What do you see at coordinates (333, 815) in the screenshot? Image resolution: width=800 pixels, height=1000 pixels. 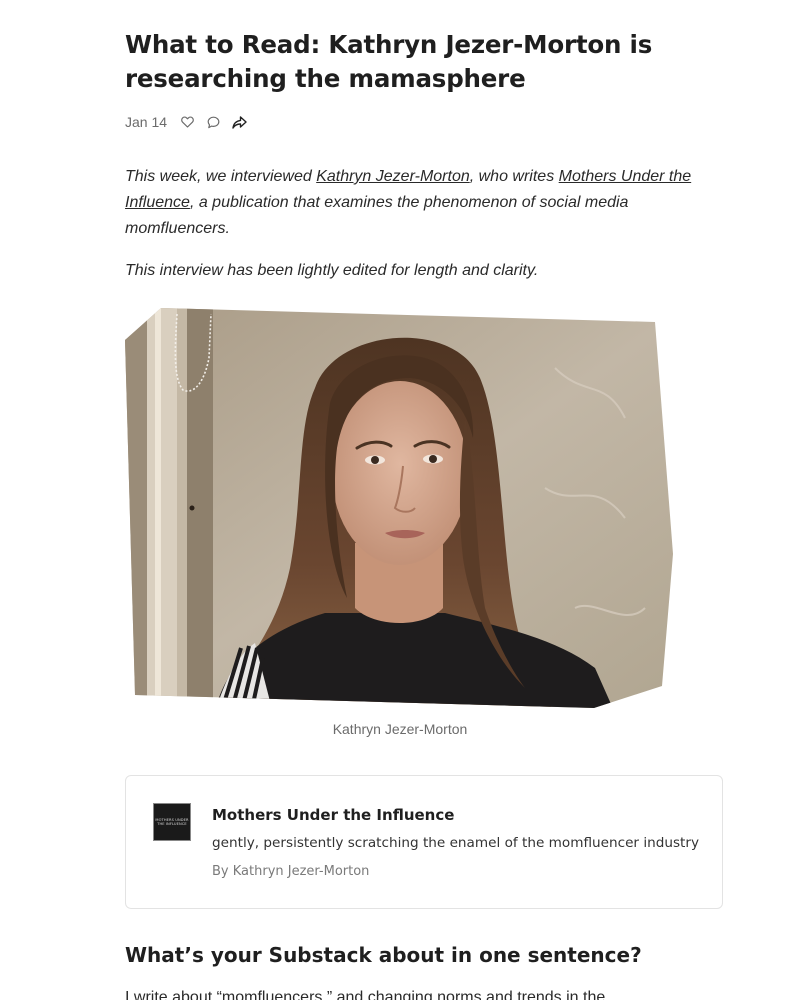 I see `publication-name: Mothers Under the Influence` at bounding box center [333, 815].